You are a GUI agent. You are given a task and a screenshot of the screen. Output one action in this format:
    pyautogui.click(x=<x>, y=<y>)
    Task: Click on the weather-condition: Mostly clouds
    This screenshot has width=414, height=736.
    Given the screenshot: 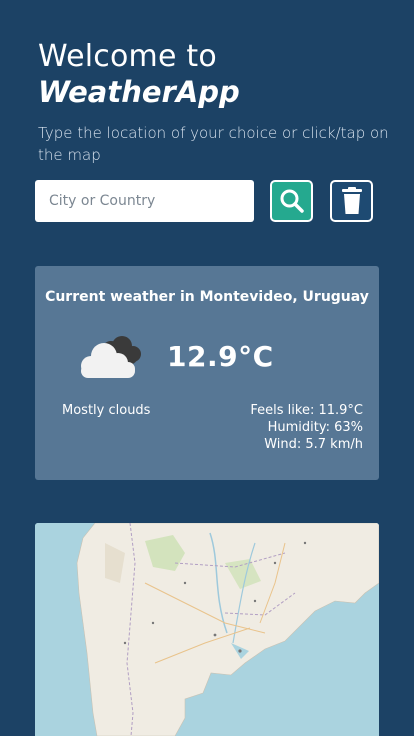 What is the action you would take?
    pyautogui.click(x=106, y=410)
    